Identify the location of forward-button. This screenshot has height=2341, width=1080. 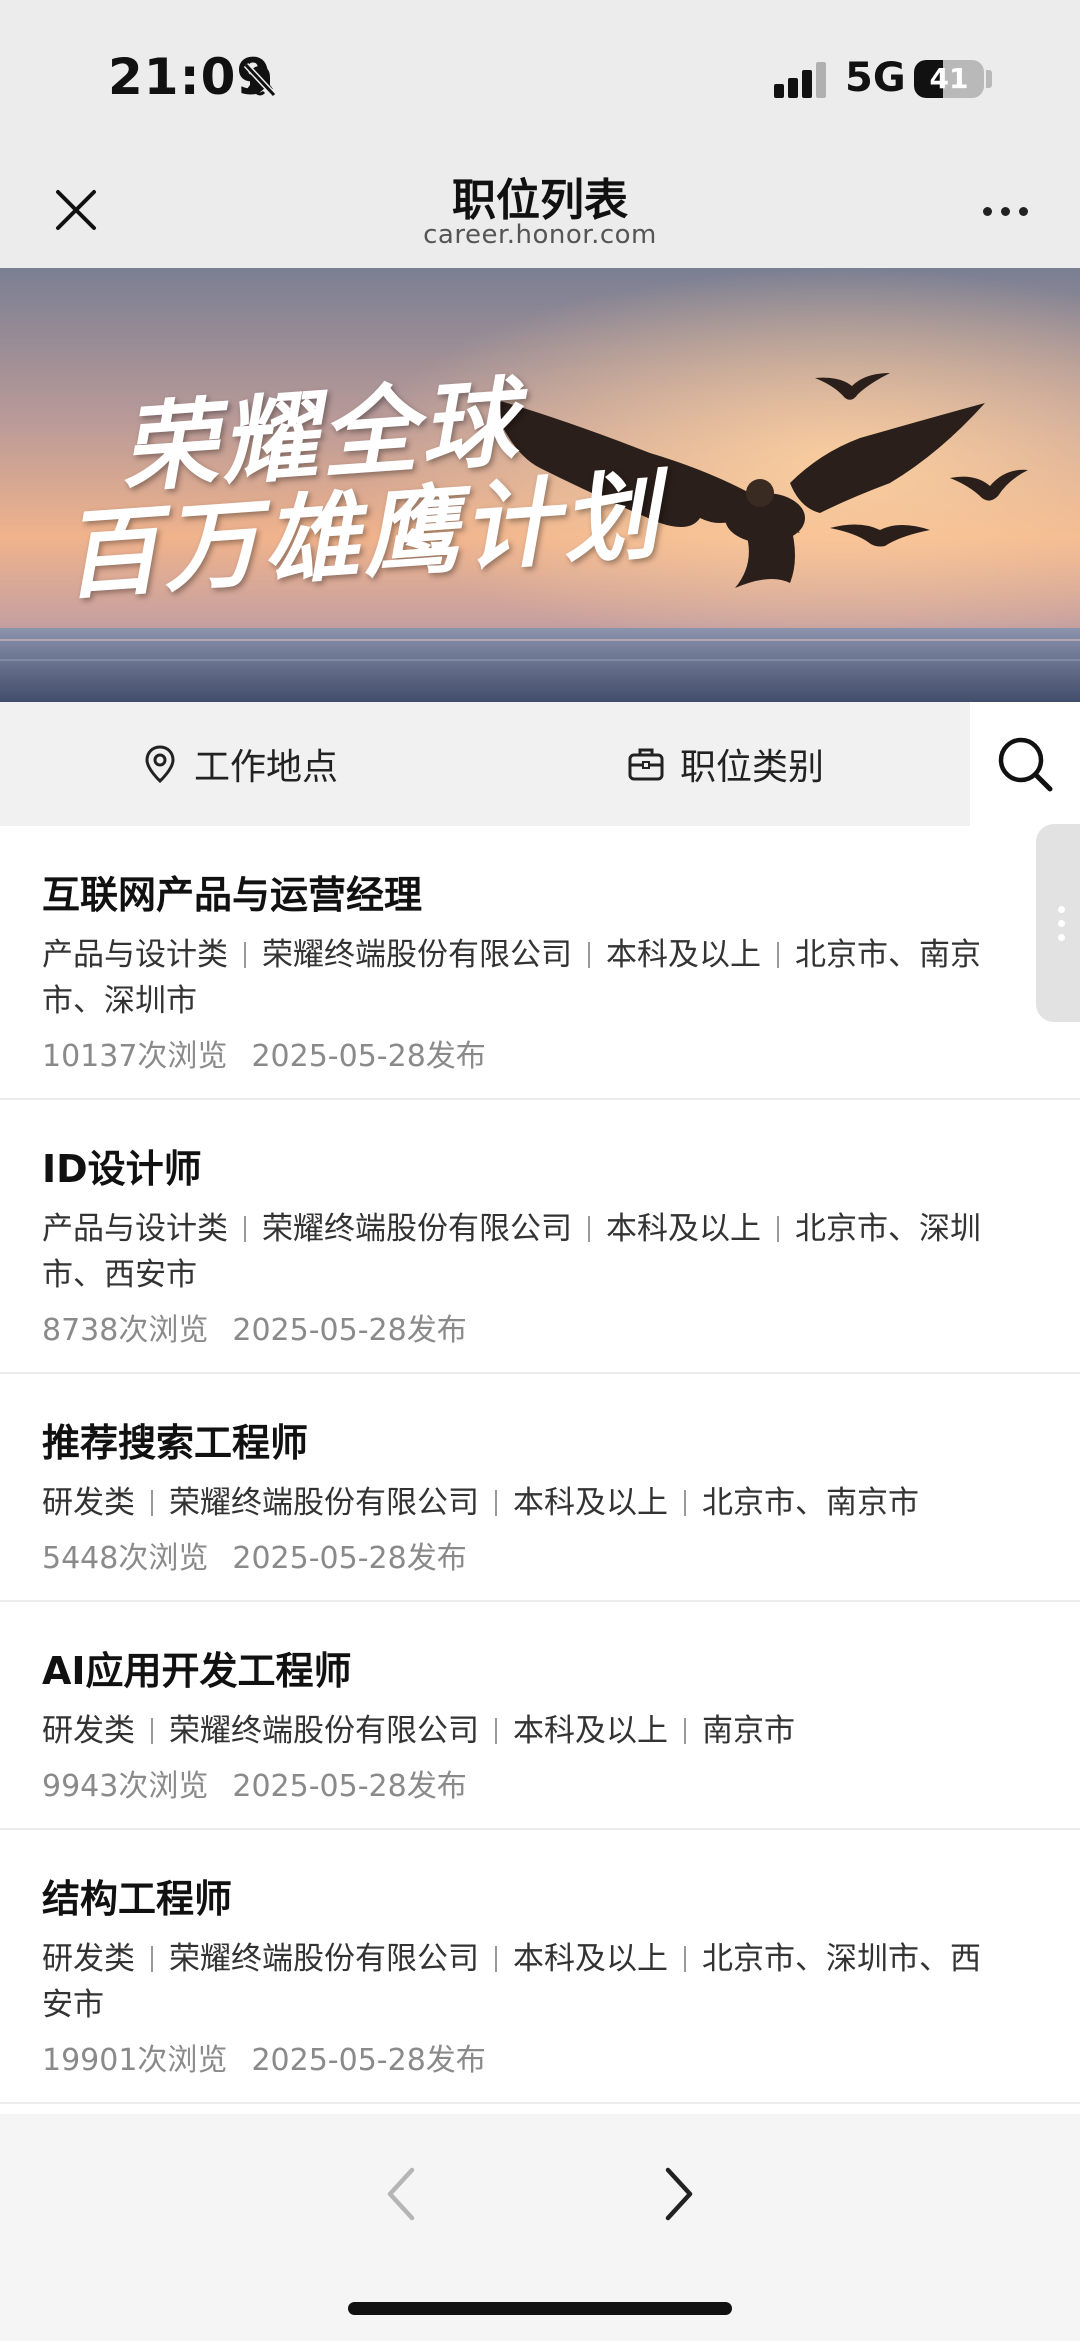
(680, 2194).